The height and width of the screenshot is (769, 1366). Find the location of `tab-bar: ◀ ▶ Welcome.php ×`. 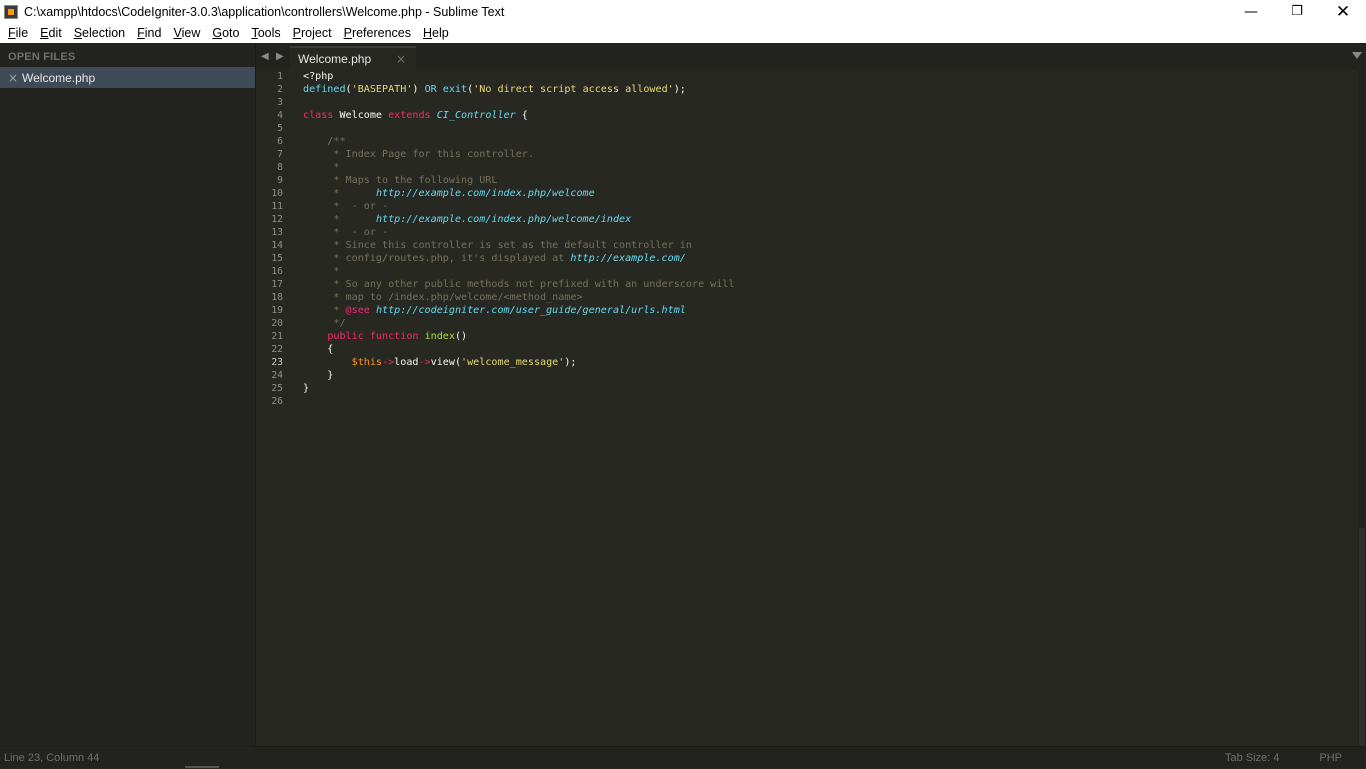

tab-bar: ◀ ▶ Welcome.php × is located at coordinates (811, 56).